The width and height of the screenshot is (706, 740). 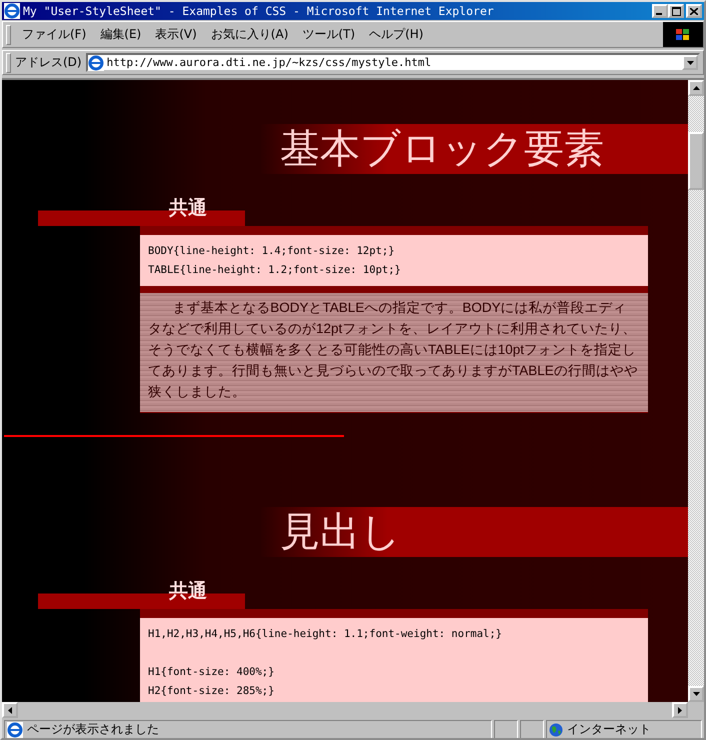 What do you see at coordinates (212, 691) in the screenshot?
I see `code-line: H2{font-size: 285%;}` at bounding box center [212, 691].